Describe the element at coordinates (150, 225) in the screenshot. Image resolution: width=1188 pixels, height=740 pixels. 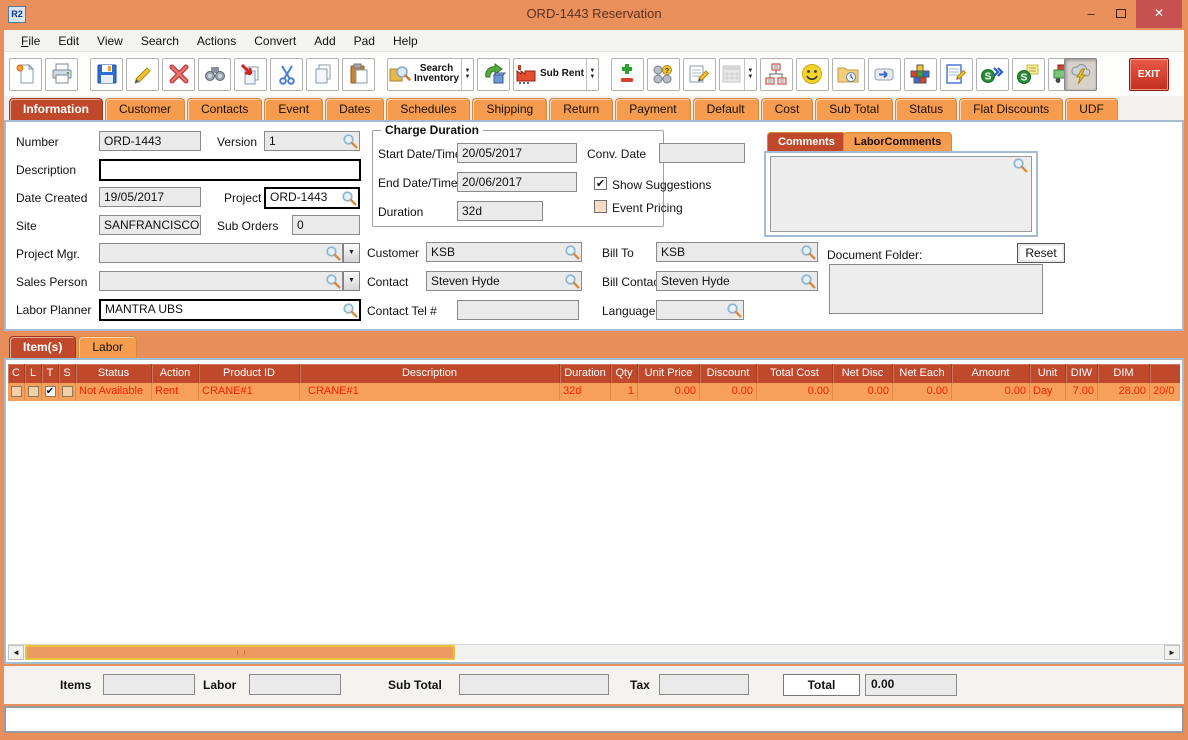
I see `site-field: SANFRANCISCO` at that location.